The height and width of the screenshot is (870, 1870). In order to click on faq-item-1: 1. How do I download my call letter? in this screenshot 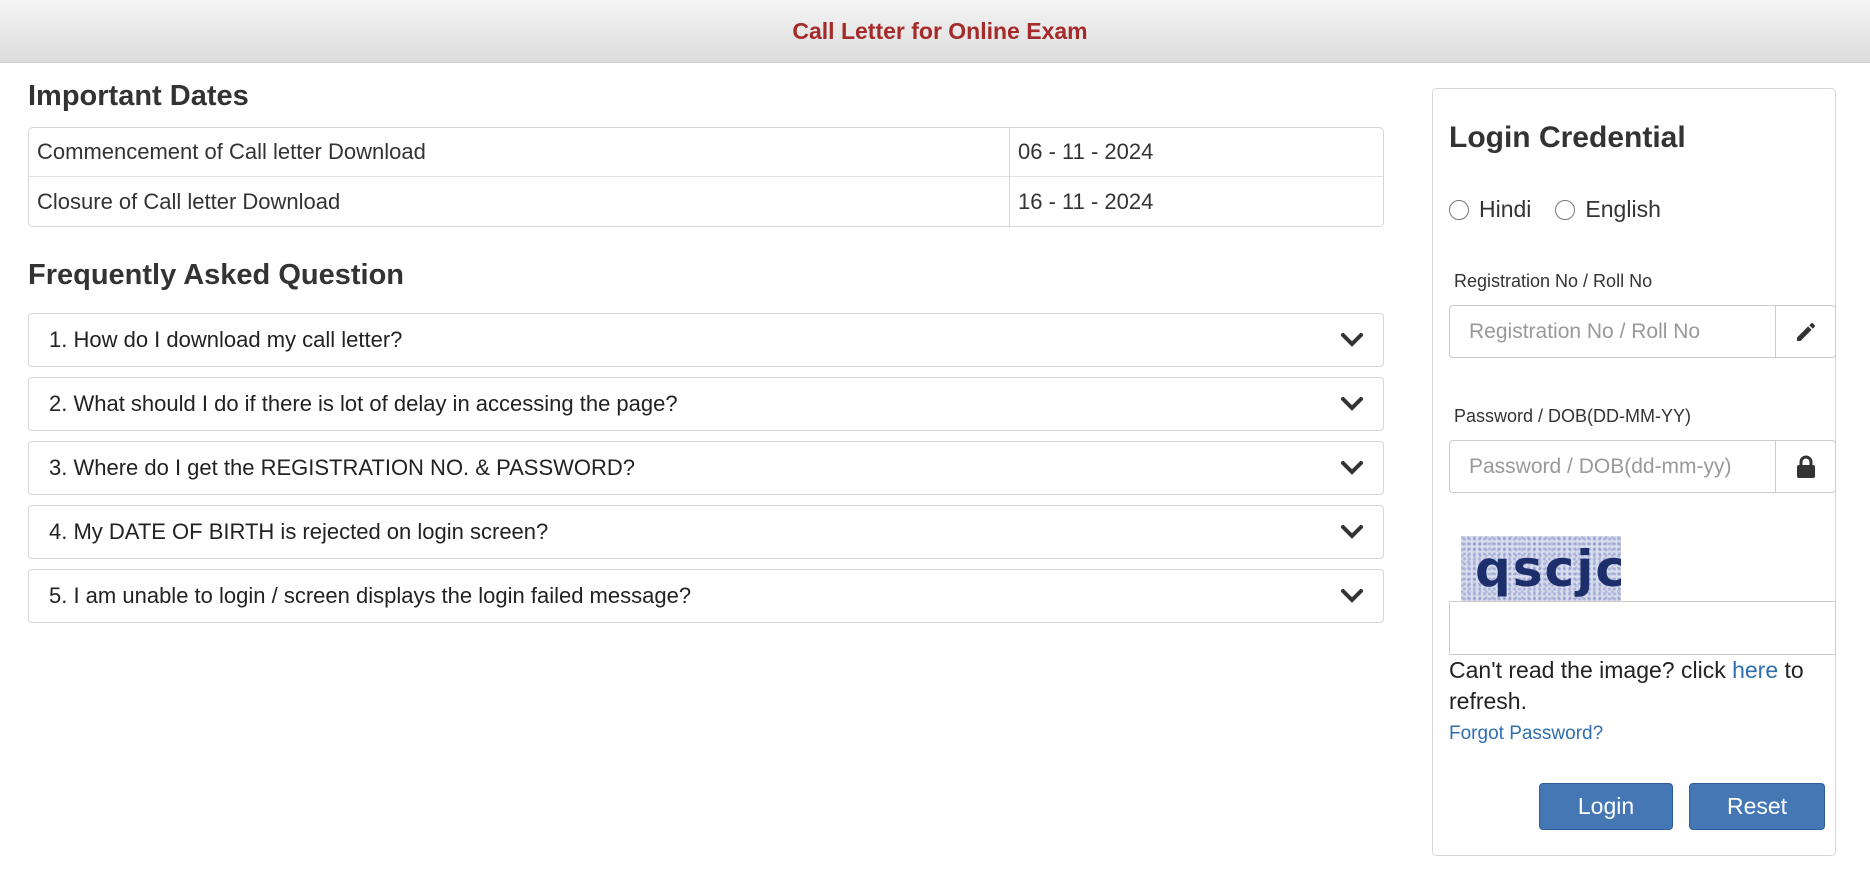, I will do `click(706, 340)`.